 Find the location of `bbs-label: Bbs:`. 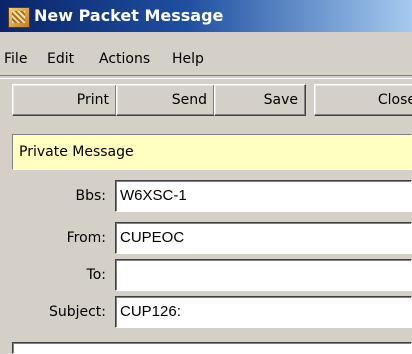

bbs-label: Bbs: is located at coordinates (90, 196).